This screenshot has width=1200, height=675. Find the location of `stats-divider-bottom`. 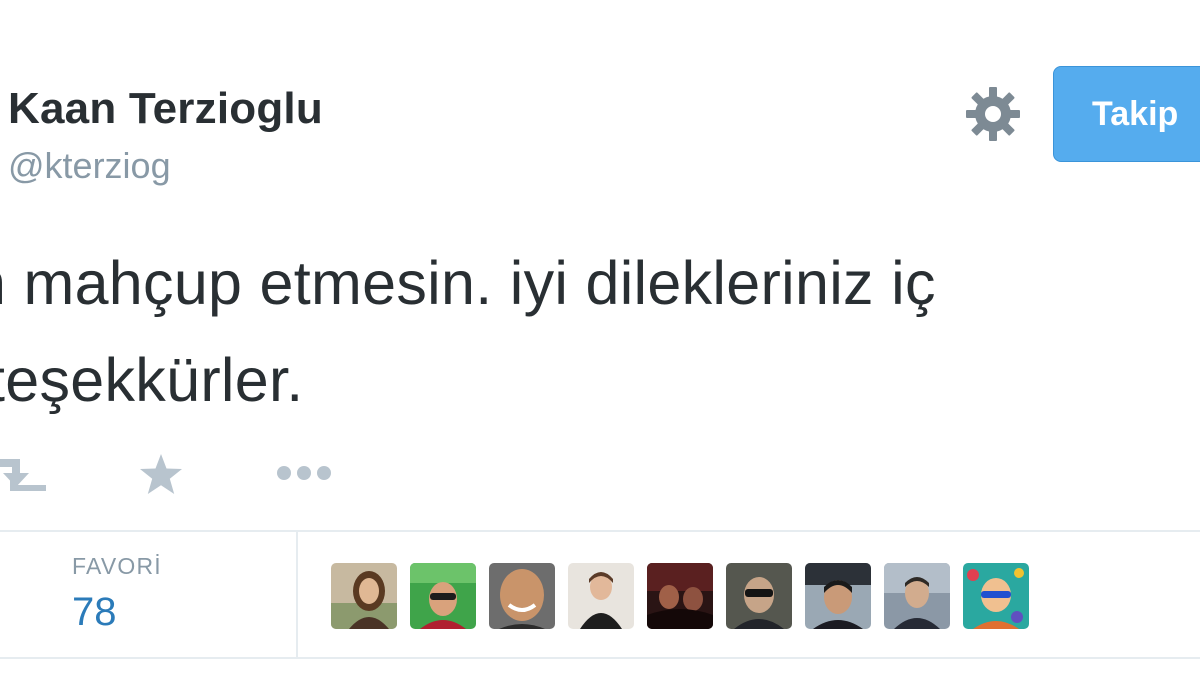

stats-divider-bottom is located at coordinates (600, 658).